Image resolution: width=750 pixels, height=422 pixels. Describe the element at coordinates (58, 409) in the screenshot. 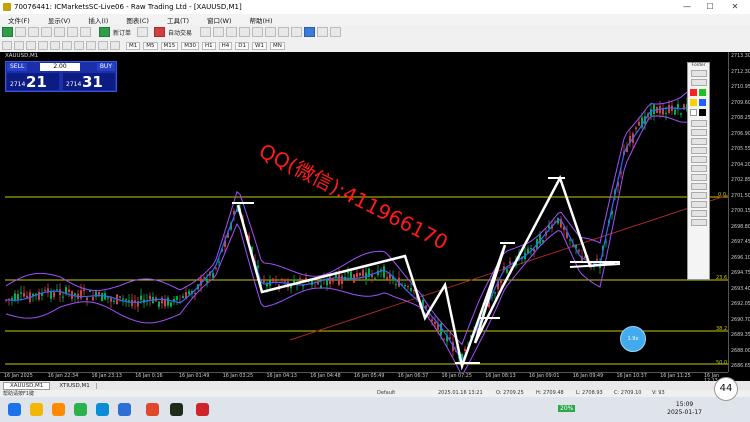

I see `app-icon-orange` at that location.